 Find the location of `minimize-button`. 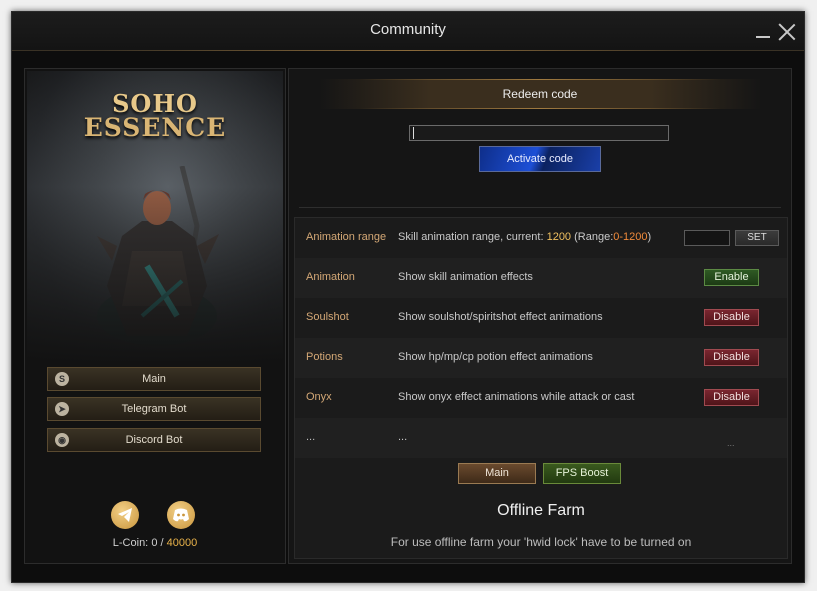

minimize-button is located at coordinates (763, 37).